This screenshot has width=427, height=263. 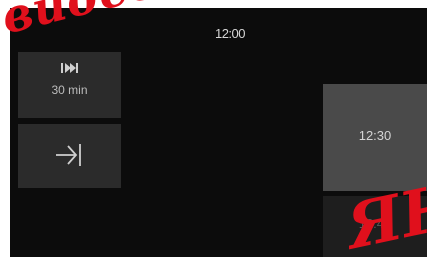 I want to click on skip-forward-icon, so click(x=69, y=69).